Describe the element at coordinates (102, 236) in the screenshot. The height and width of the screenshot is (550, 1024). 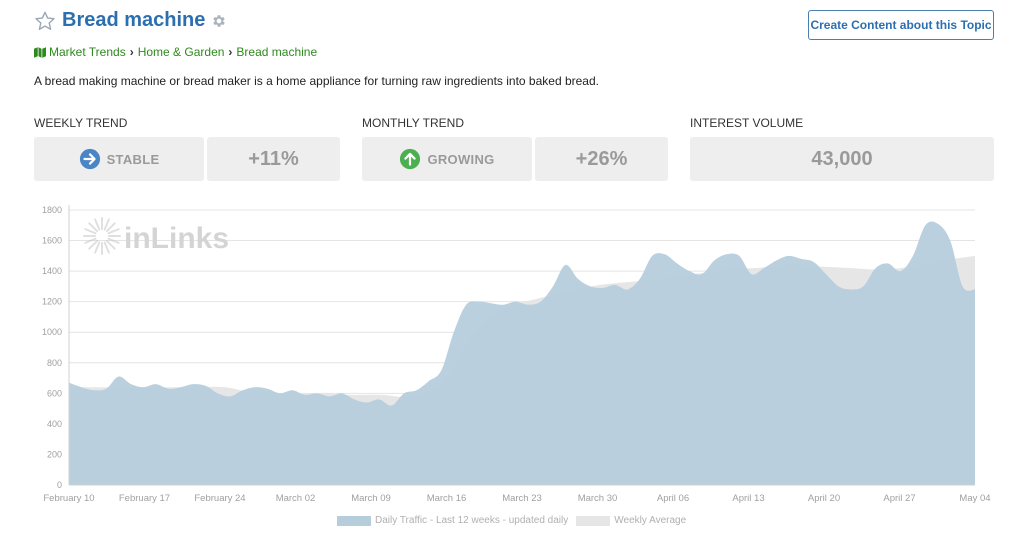
I see `inlinks-watermark-icon` at that location.